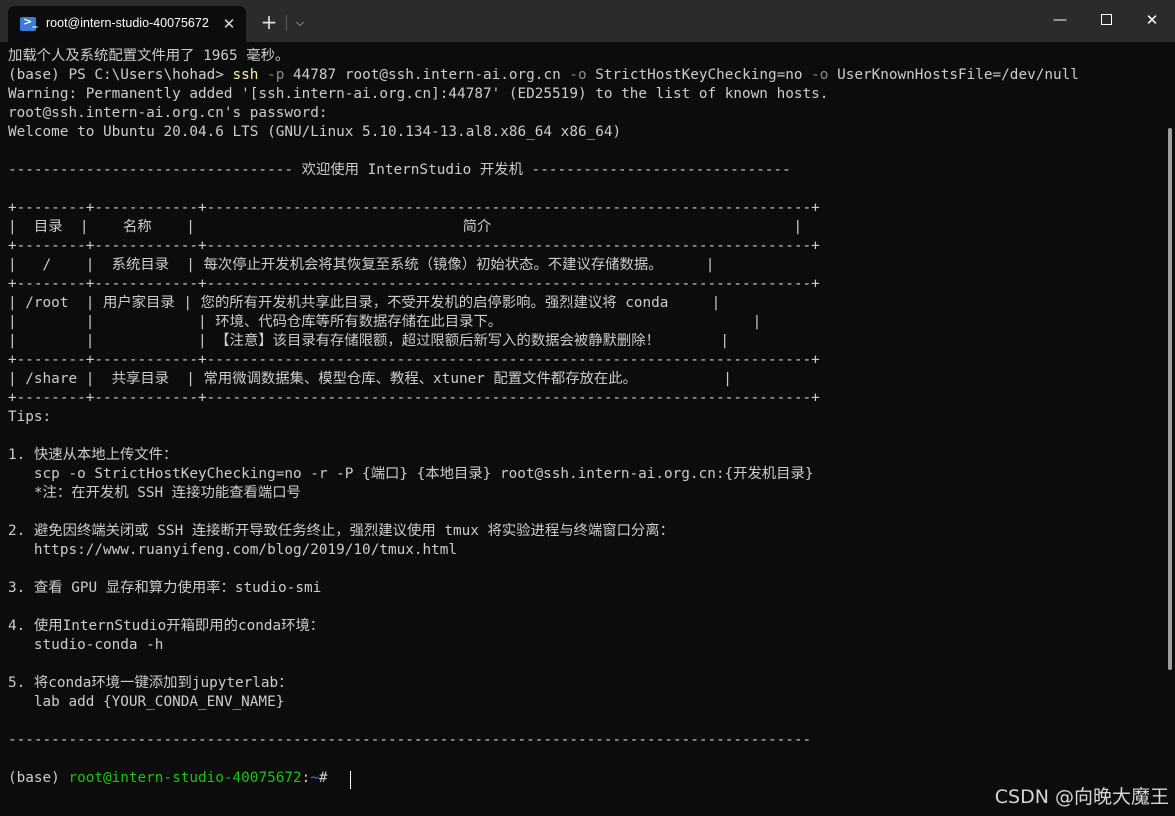 The width and height of the screenshot is (1175, 816). I want to click on command-args: 44787 root@ssh.intern-ai.org.cn, so click(427, 75).